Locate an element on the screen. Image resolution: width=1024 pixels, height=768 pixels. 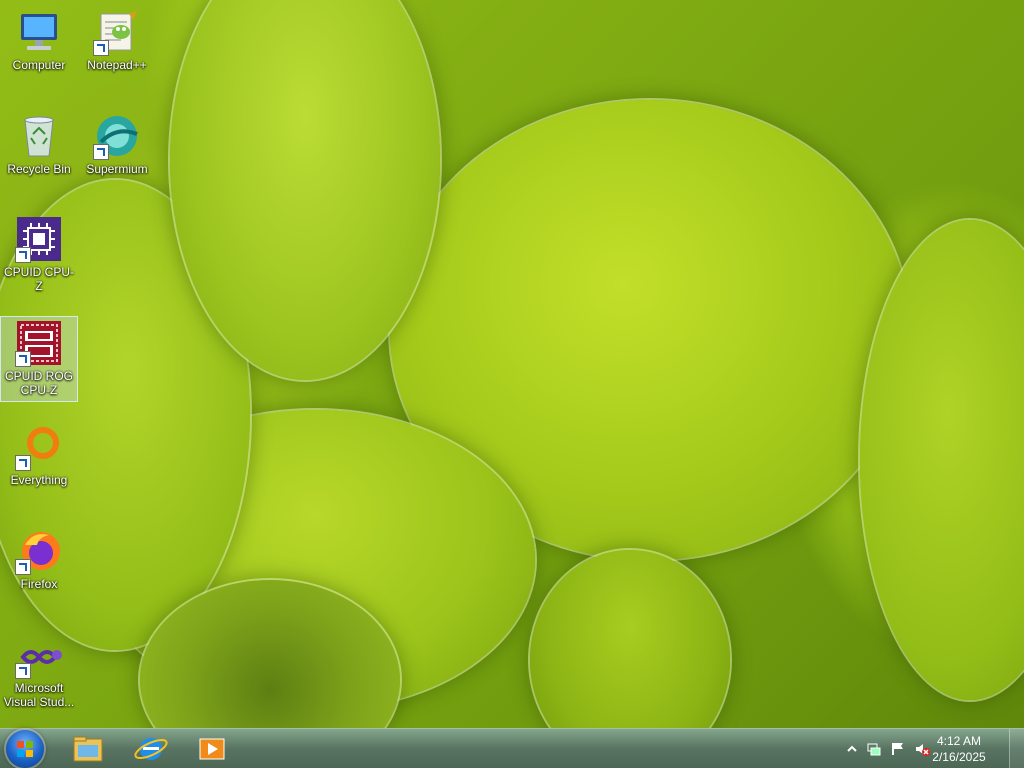
everything-icon is located at coordinates (39, 447).